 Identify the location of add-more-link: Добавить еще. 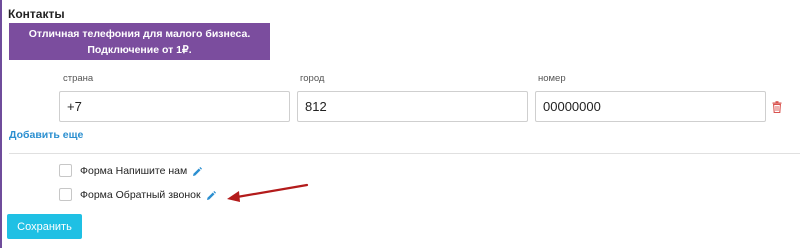
(46, 135).